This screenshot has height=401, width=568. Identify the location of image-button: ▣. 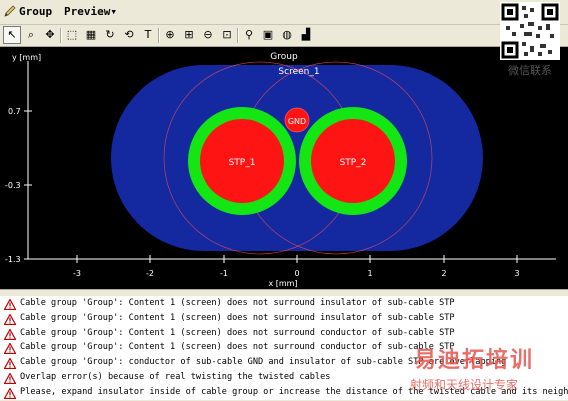
(268, 35).